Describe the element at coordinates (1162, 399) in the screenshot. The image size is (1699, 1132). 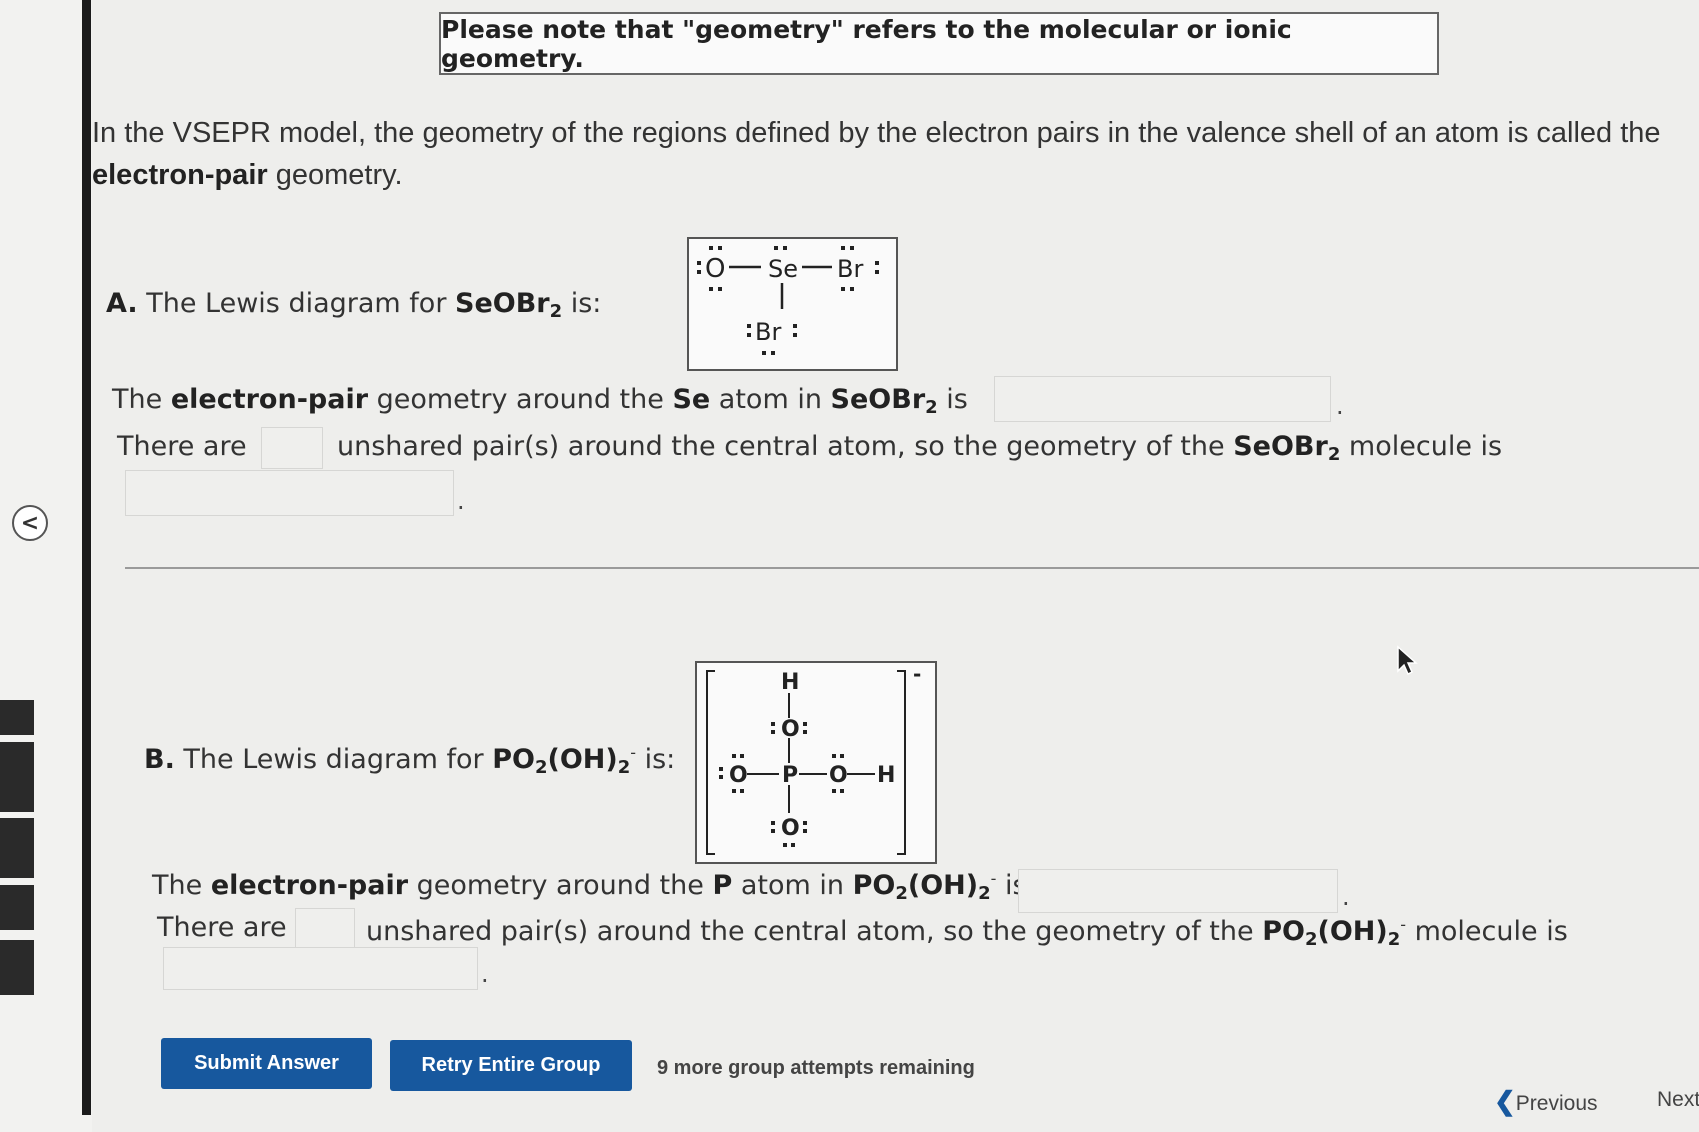
I see `part-a-electron-pair-geometry-input` at that location.